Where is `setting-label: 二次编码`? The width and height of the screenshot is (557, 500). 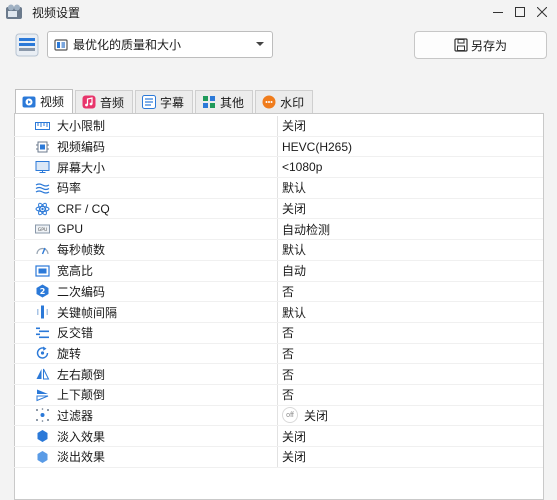
setting-label: 二次编码 is located at coordinates (81, 291).